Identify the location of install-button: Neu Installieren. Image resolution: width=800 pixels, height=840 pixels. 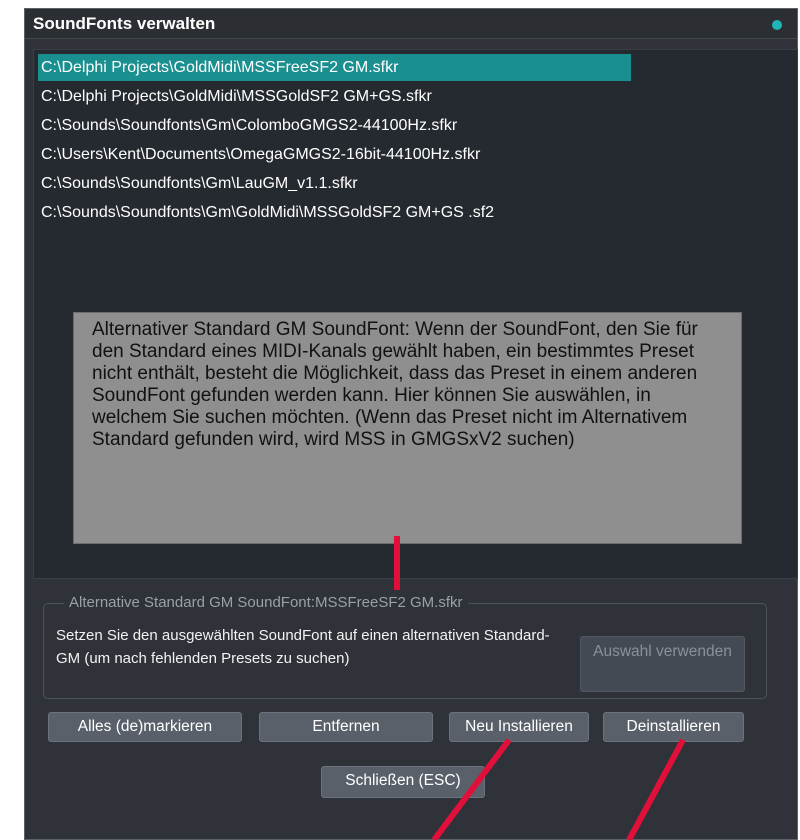
(519, 727).